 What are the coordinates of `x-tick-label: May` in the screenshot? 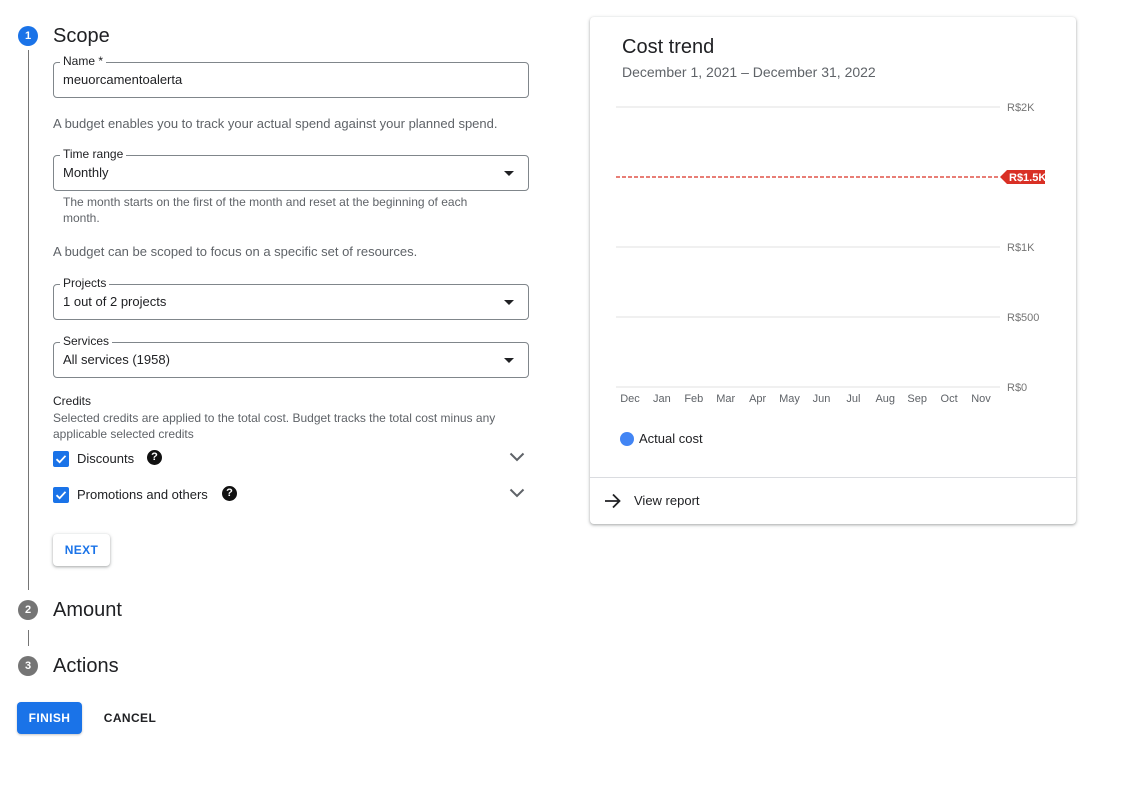 It's located at (789, 399).